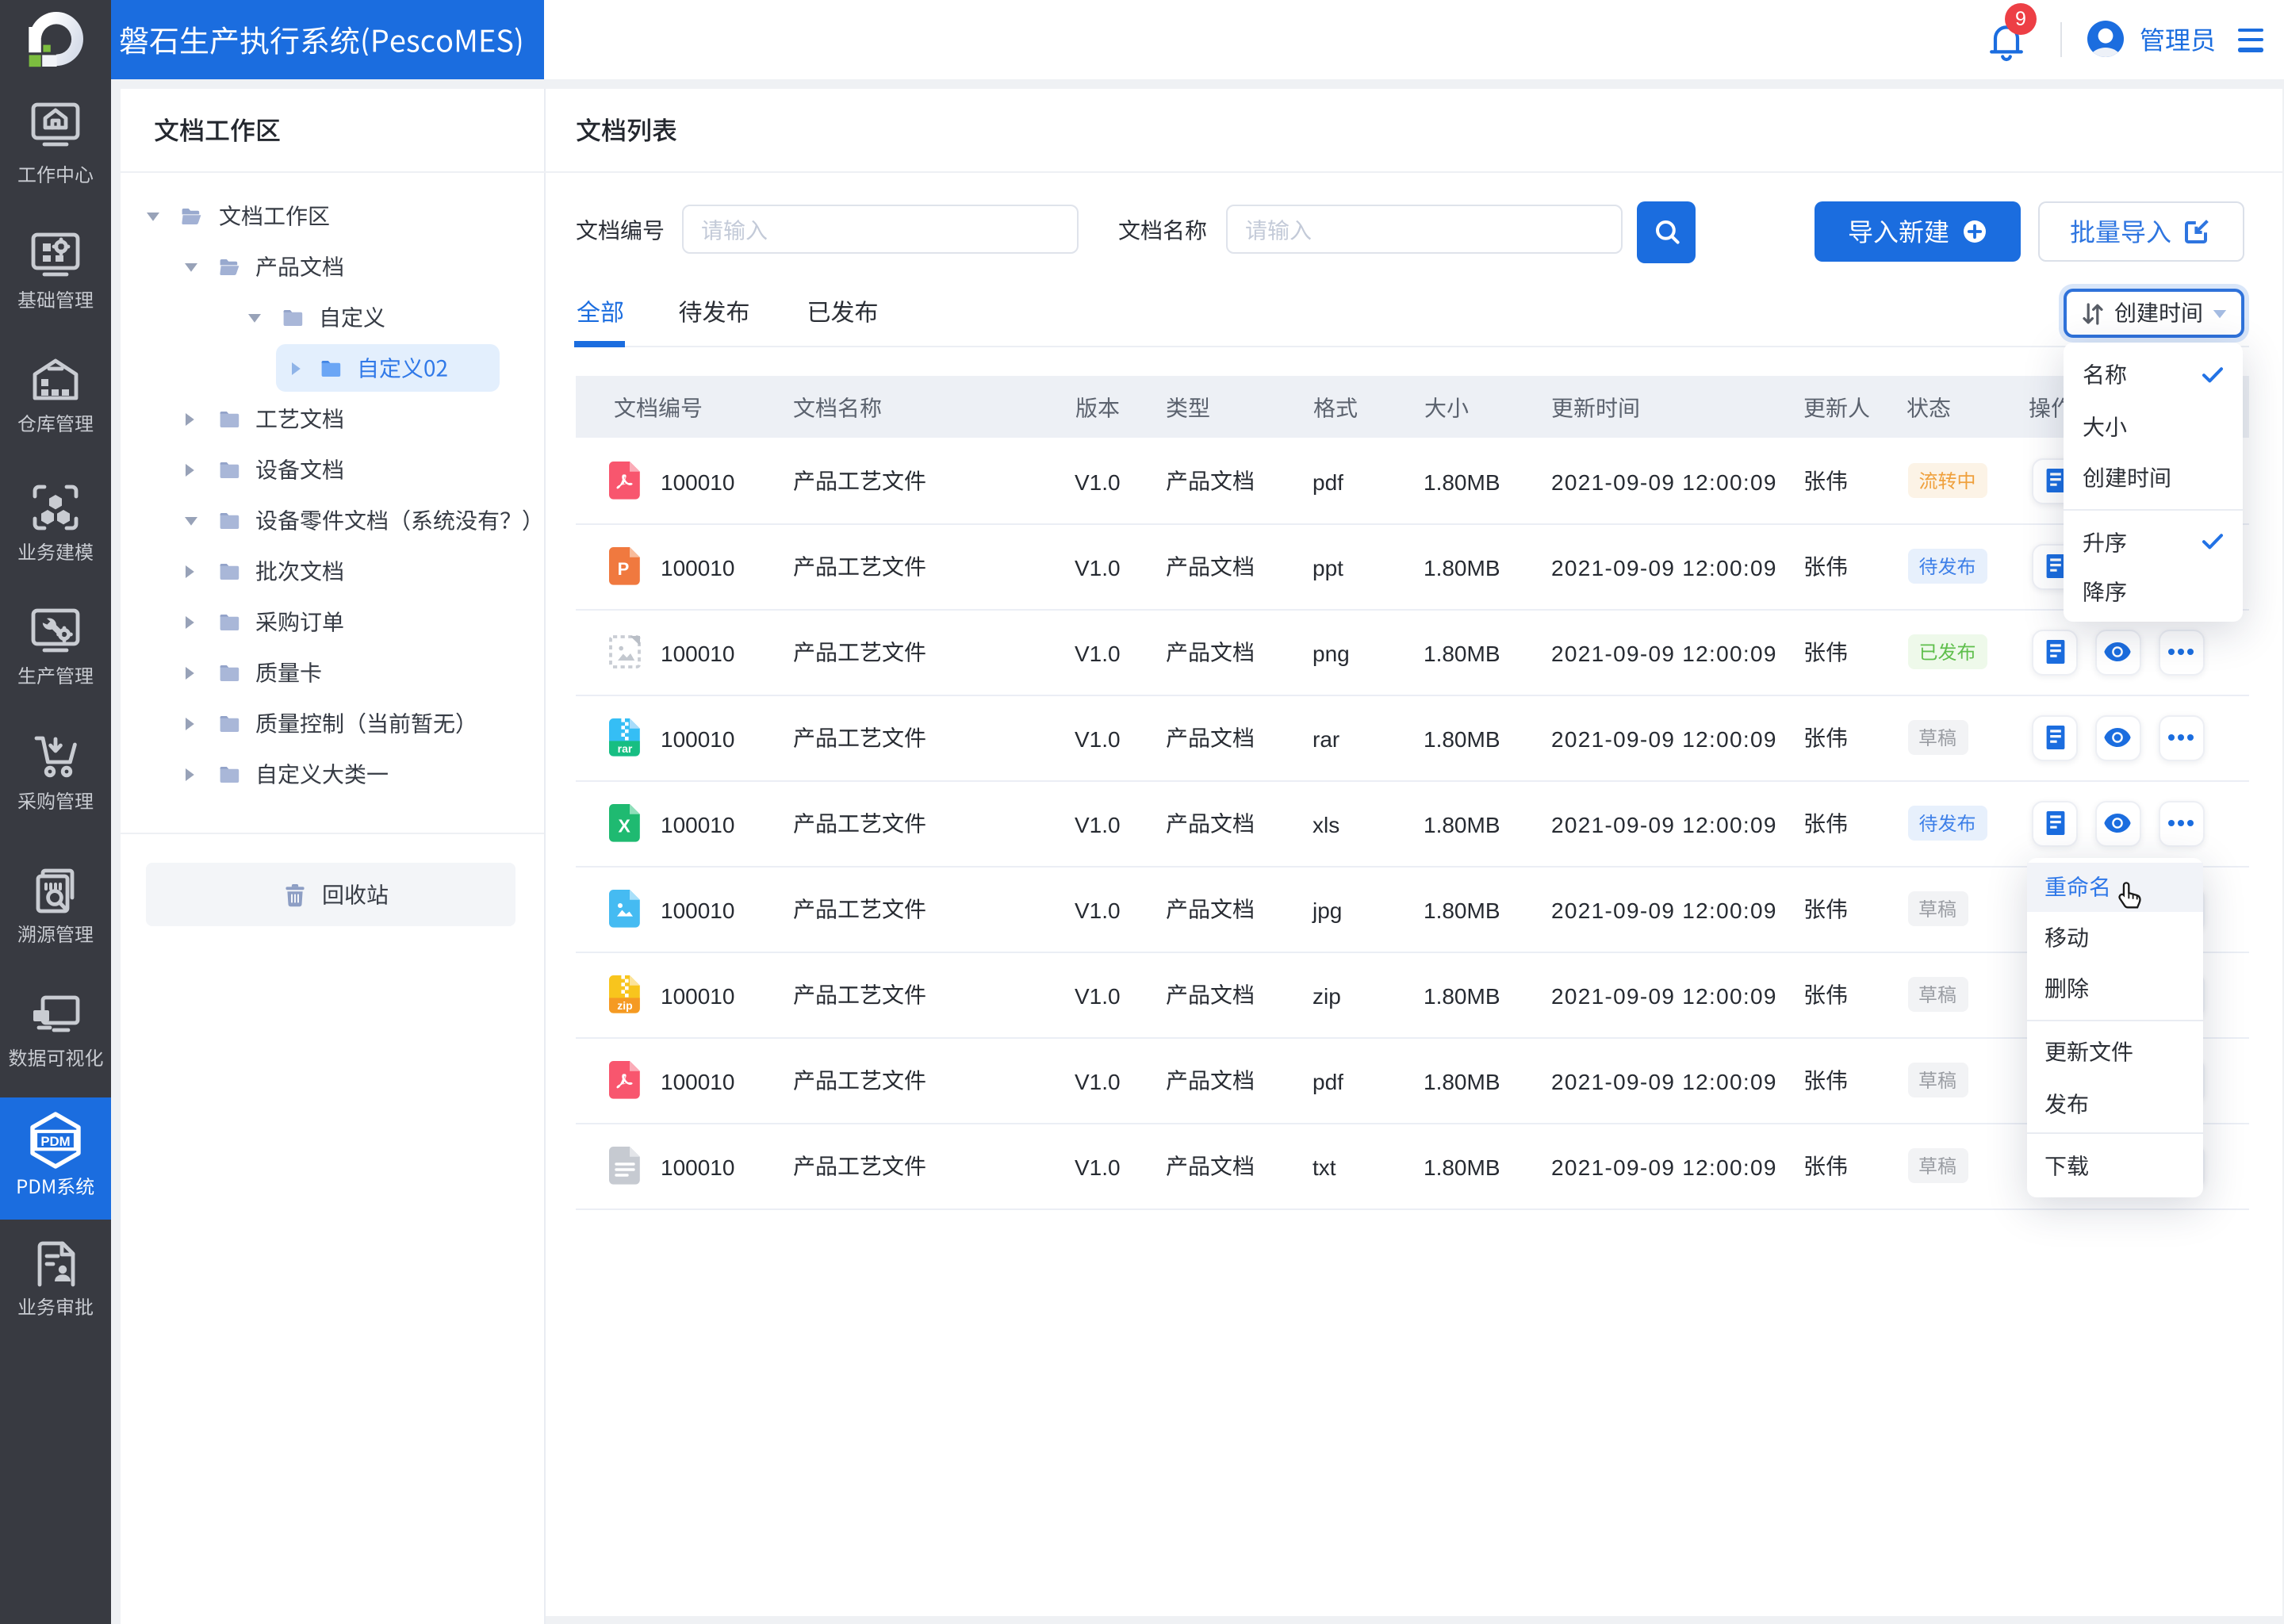  What do you see at coordinates (624, 1005) in the screenshot?
I see `svg-text: zip` at bounding box center [624, 1005].